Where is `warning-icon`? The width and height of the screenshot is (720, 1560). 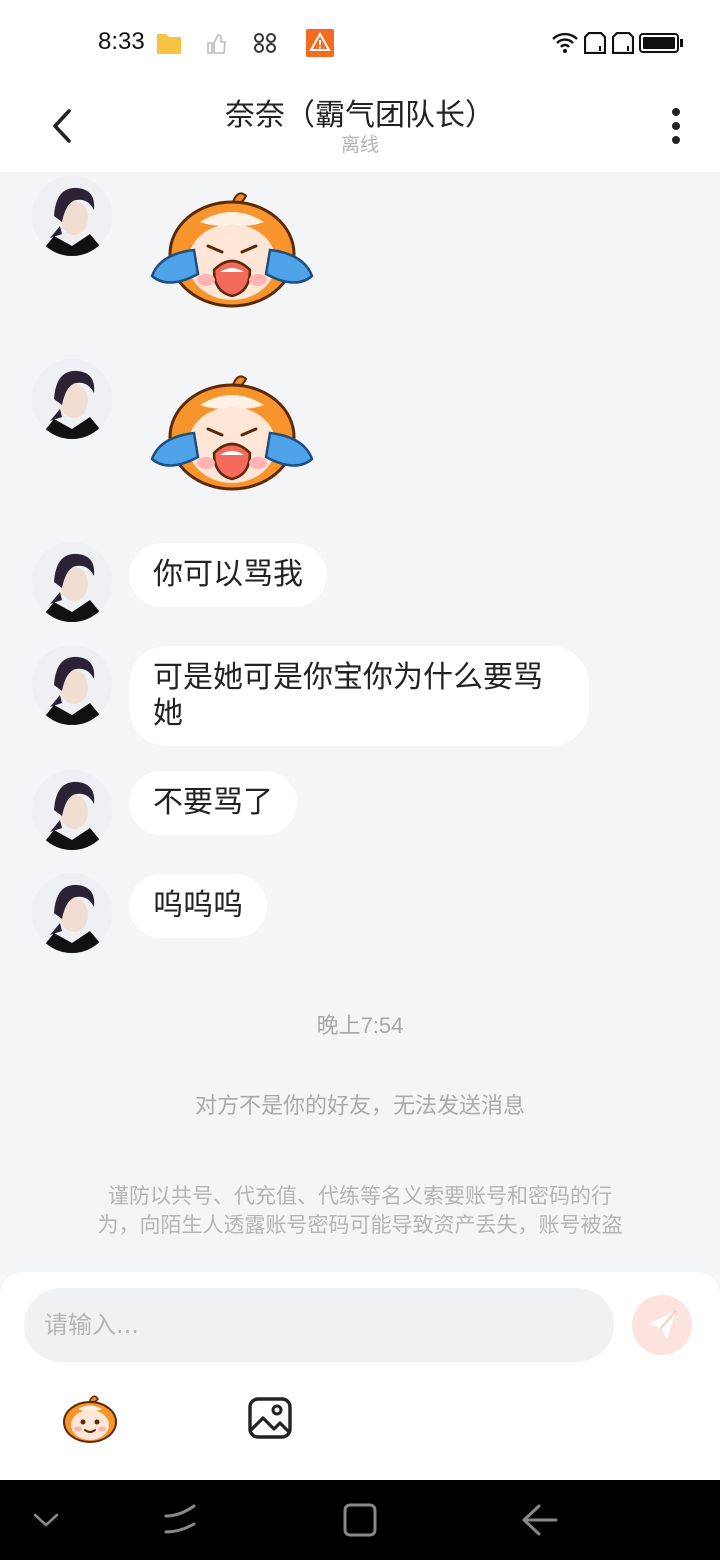 warning-icon is located at coordinates (320, 43).